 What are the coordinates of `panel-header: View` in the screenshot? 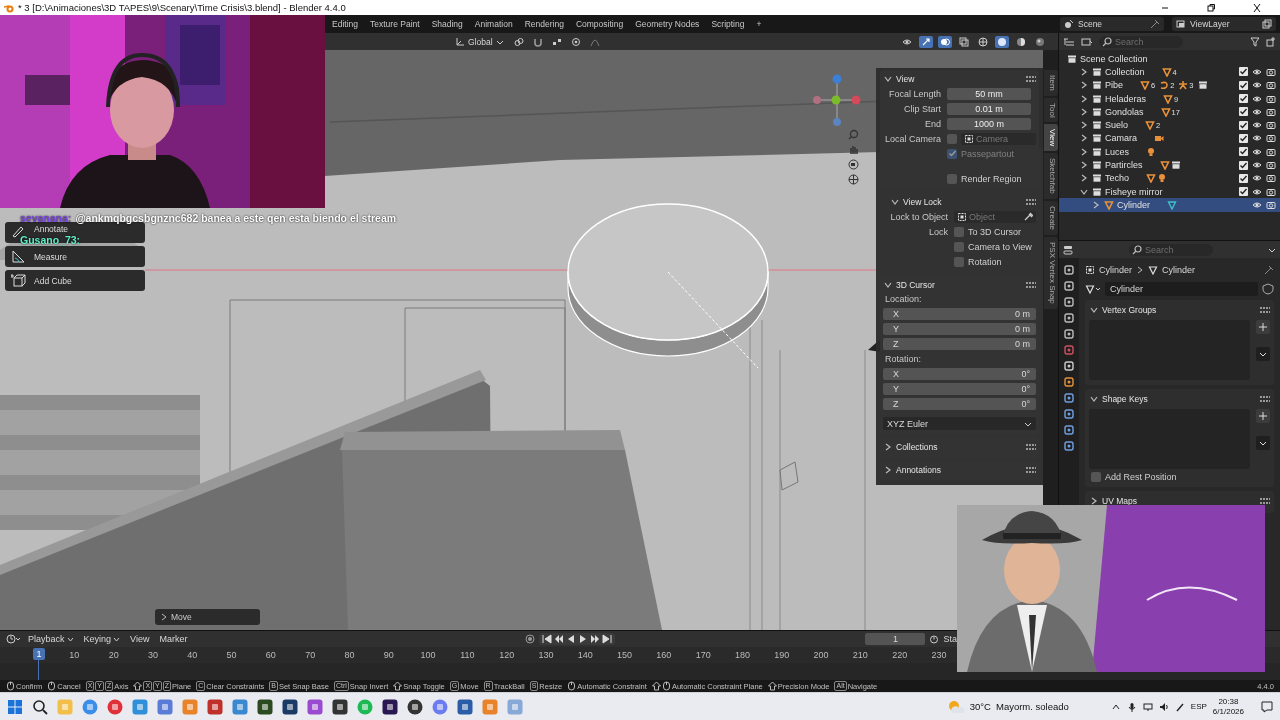 It's located at (959, 79).